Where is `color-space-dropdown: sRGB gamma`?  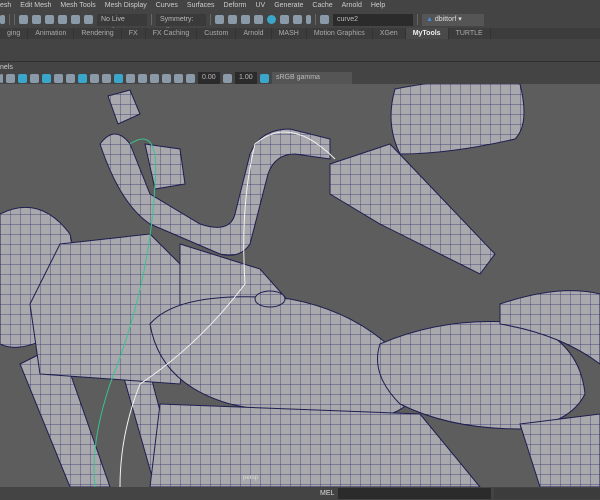
color-space-dropdown: sRGB gamma is located at coordinates (312, 78).